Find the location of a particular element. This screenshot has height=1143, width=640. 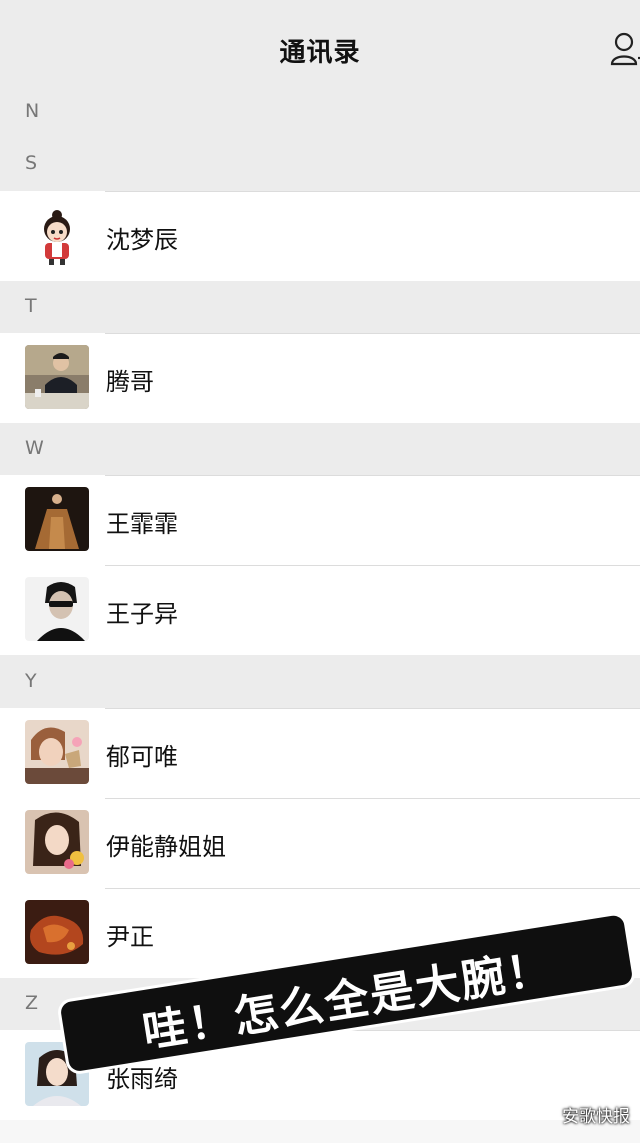

section-label: N is located at coordinates (32, 111).